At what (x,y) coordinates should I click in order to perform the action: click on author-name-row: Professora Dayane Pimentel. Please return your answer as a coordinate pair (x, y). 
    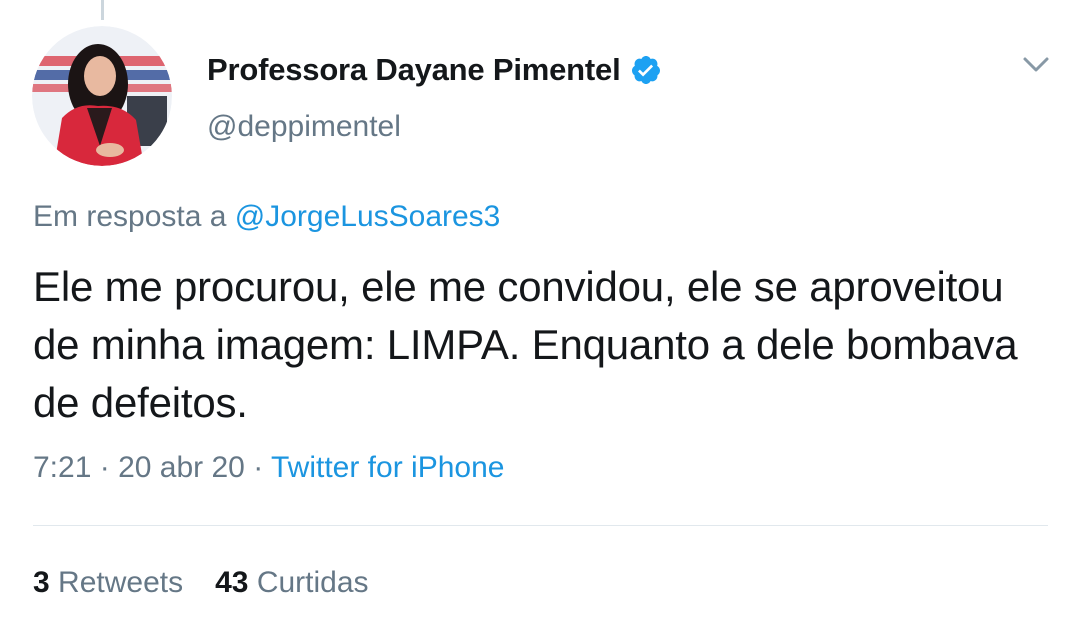
    Looking at the image, I should click on (434, 70).